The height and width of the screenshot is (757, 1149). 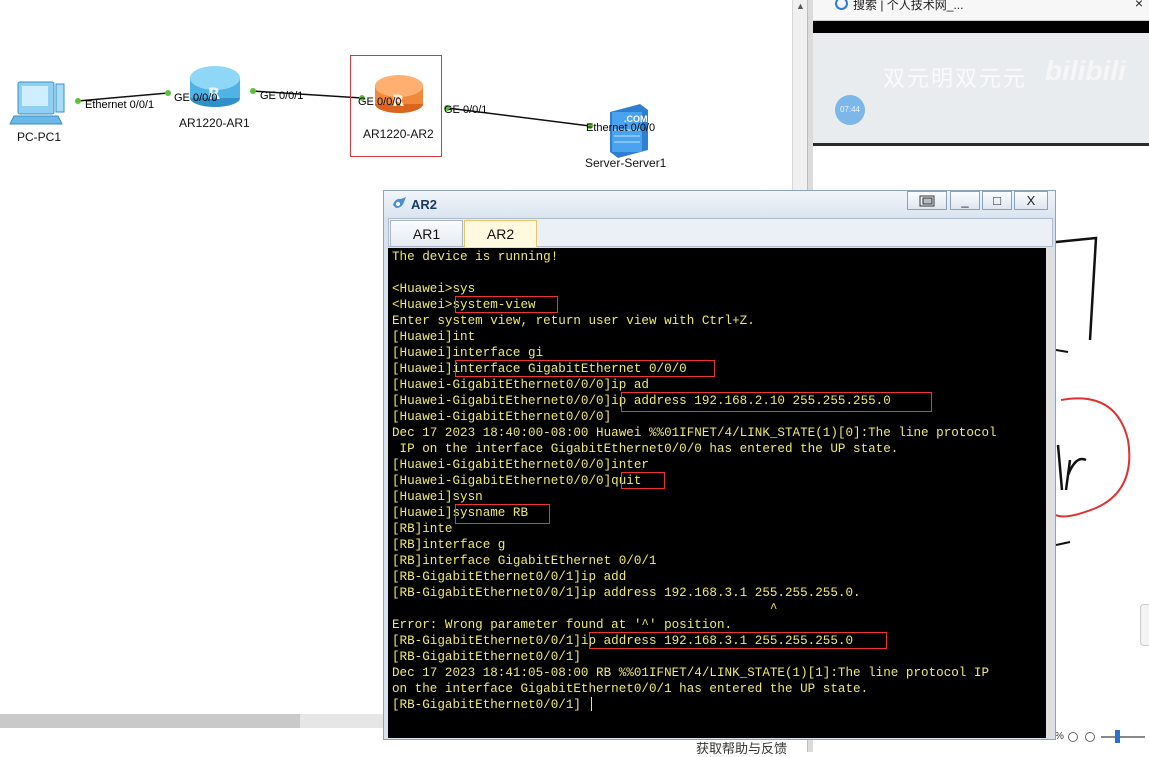 What do you see at coordinates (965, 200) in the screenshot?
I see `minimize-button: _` at bounding box center [965, 200].